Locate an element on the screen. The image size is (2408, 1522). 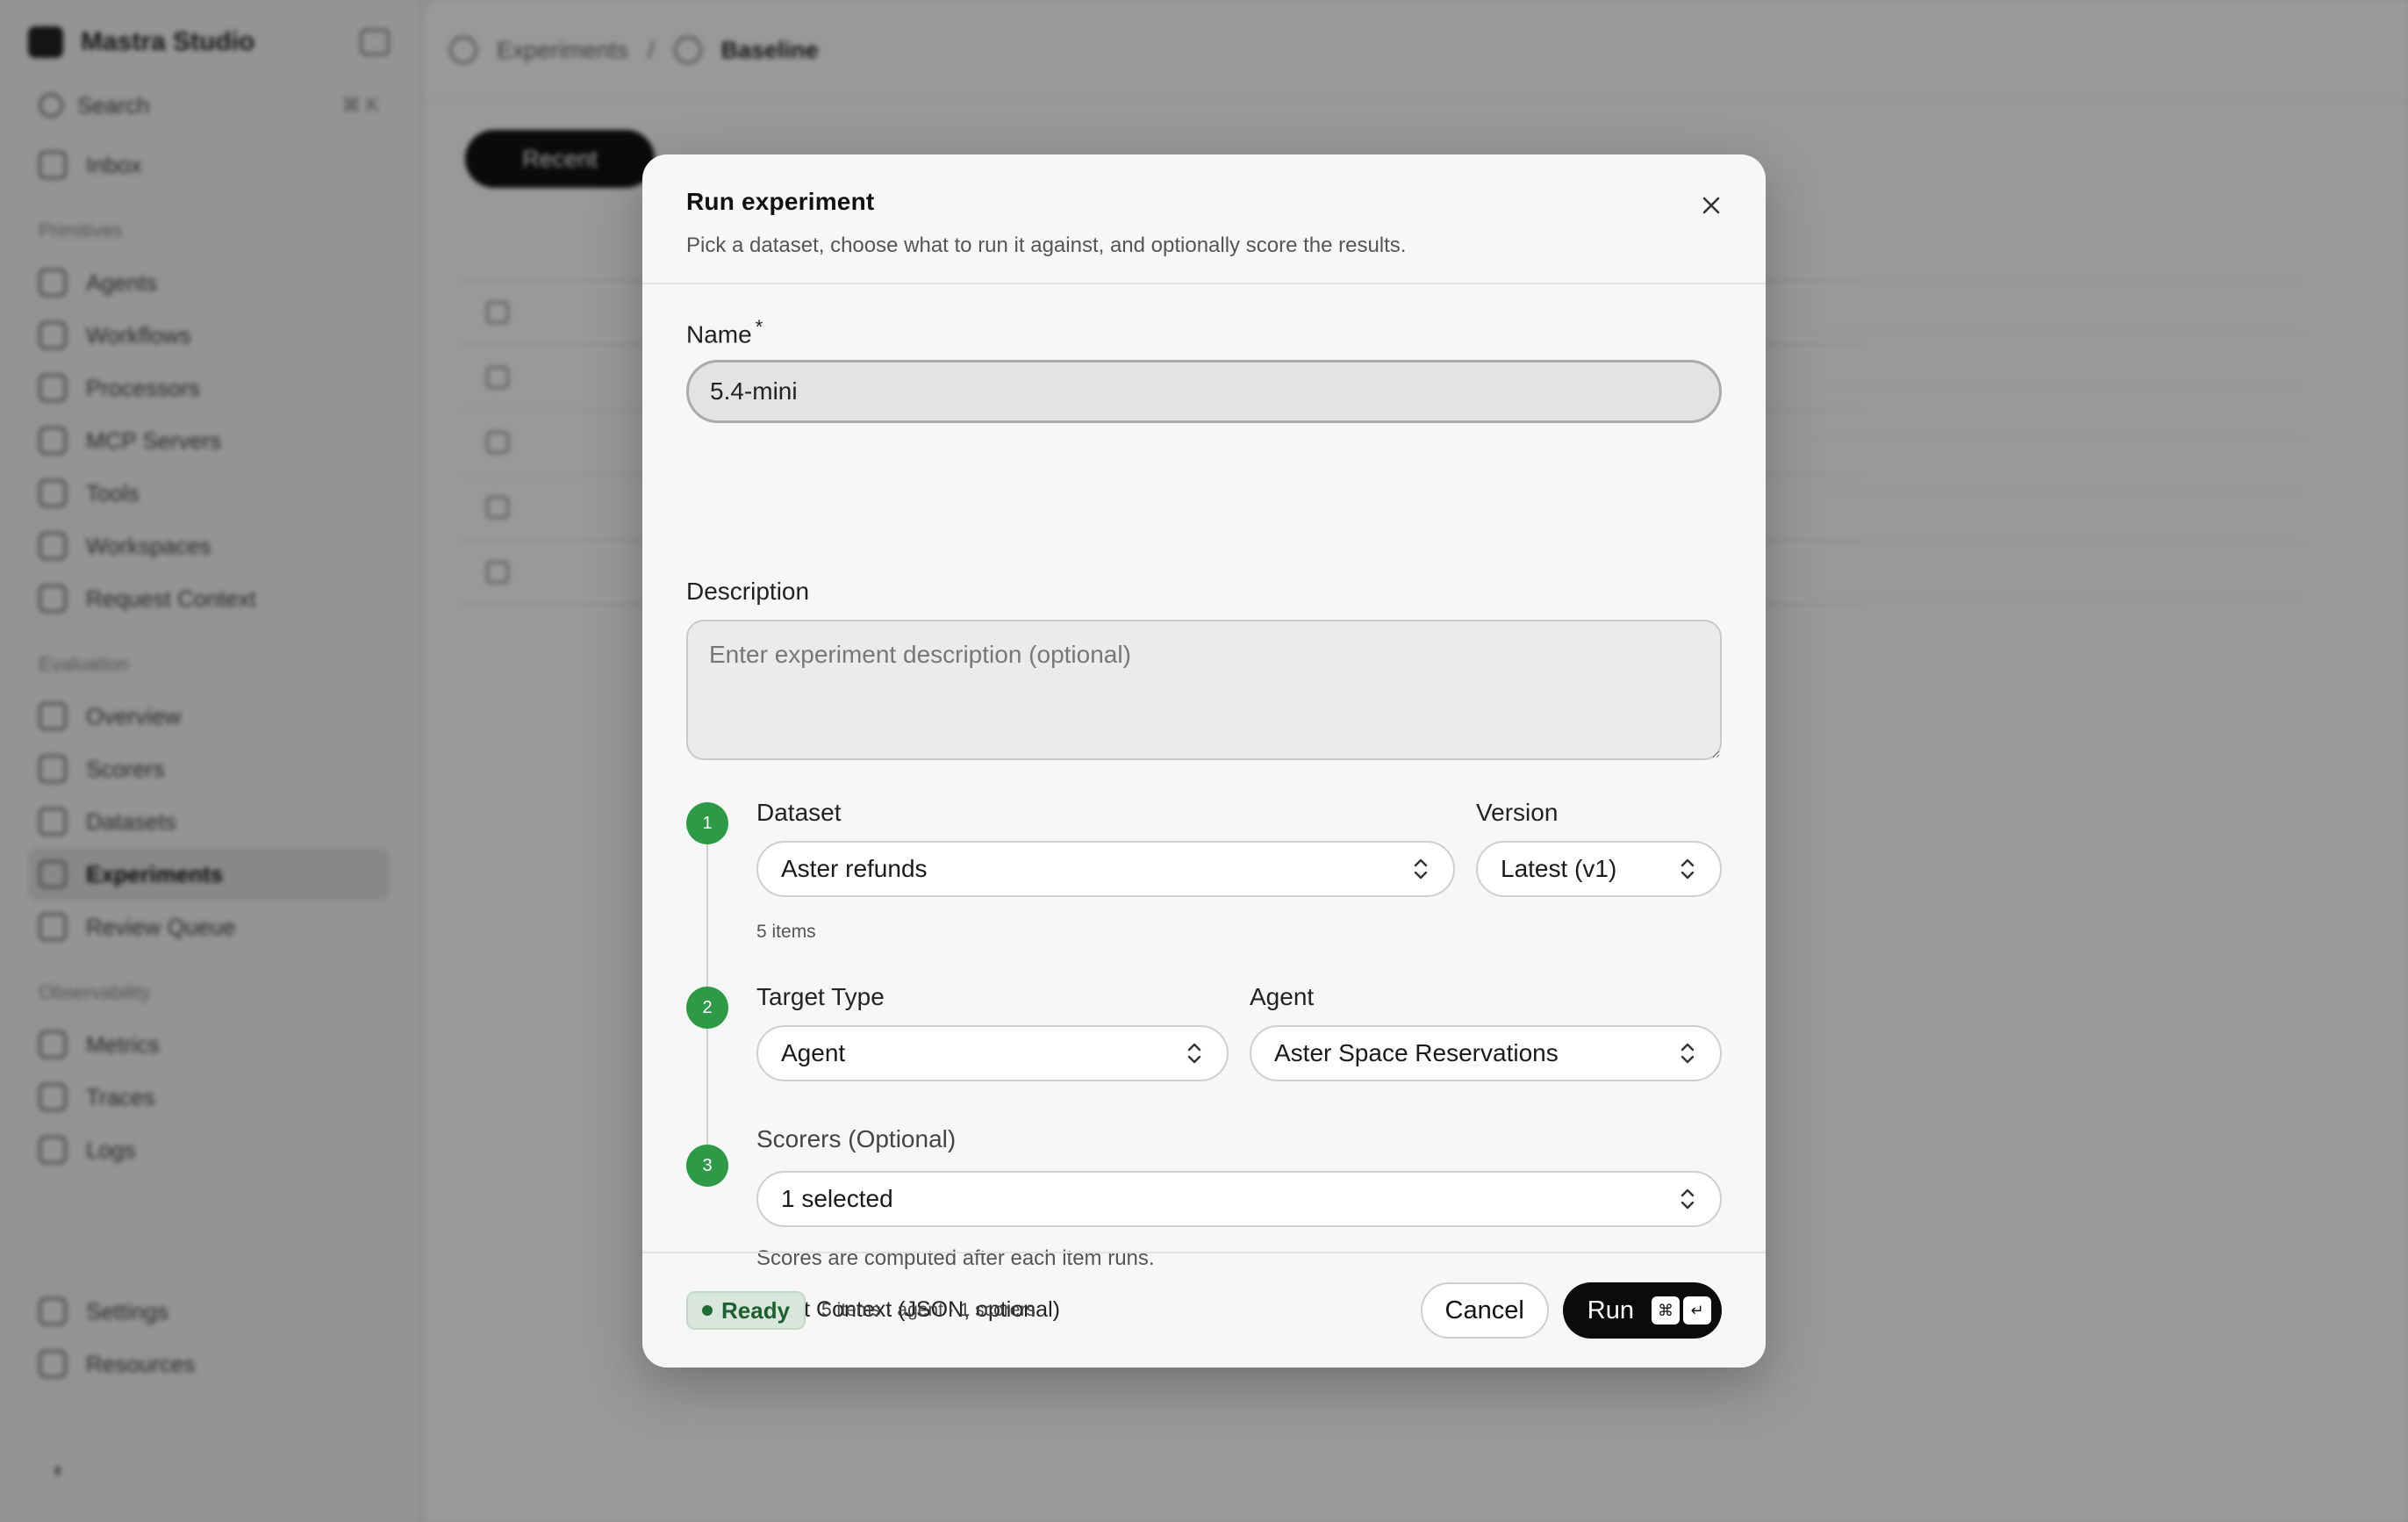
dataset-label: Dataset is located at coordinates (799, 812).